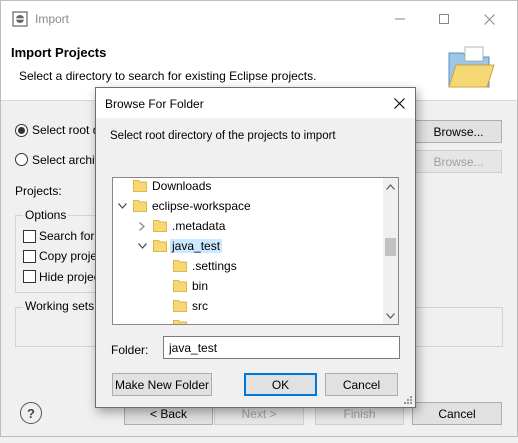 The width and height of the screenshot is (518, 443). What do you see at coordinates (280, 384) in the screenshot?
I see `ok-button: OK` at bounding box center [280, 384].